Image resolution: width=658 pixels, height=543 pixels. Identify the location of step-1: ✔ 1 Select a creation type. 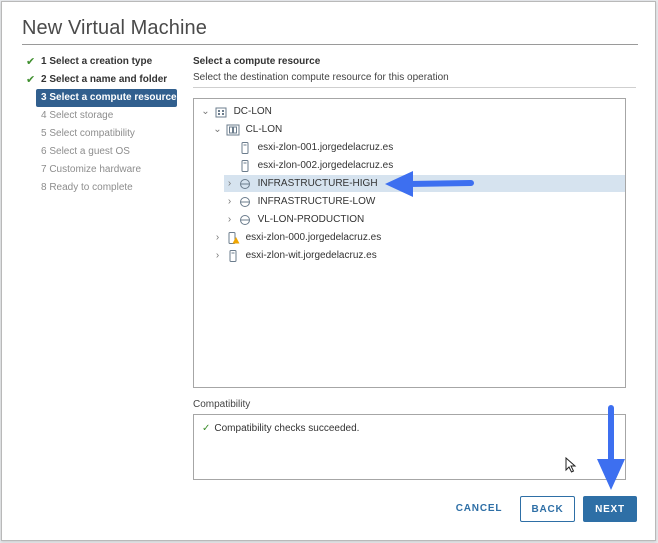
(103, 62).